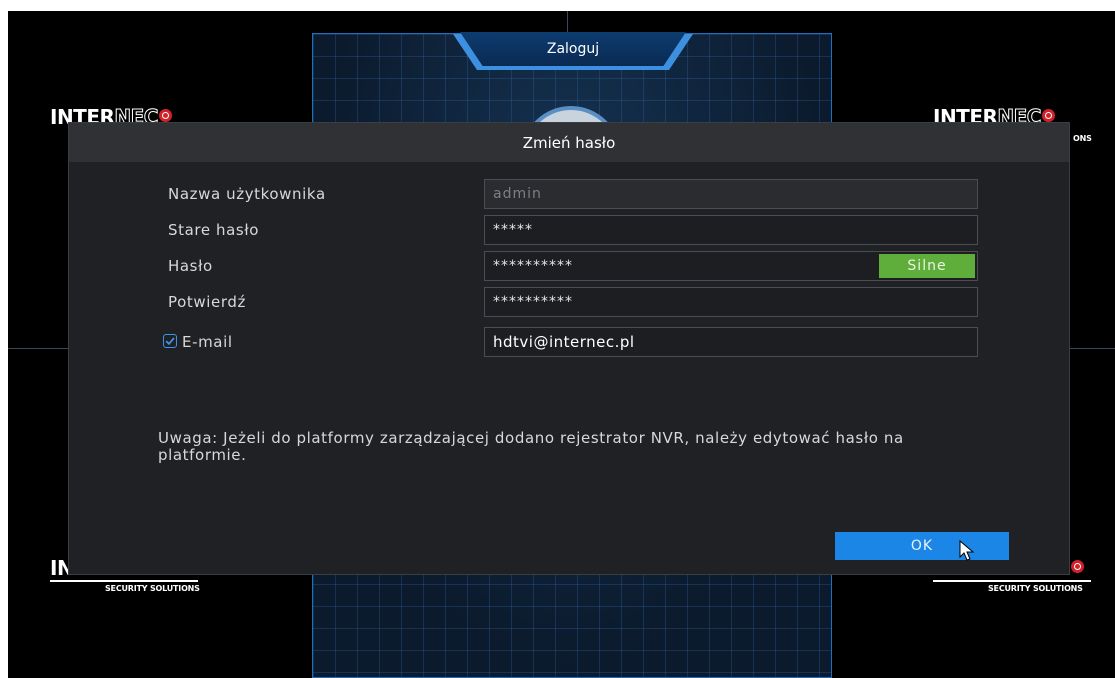 This screenshot has width=1115, height=678. I want to click on password-value: **********, so click(533, 266).